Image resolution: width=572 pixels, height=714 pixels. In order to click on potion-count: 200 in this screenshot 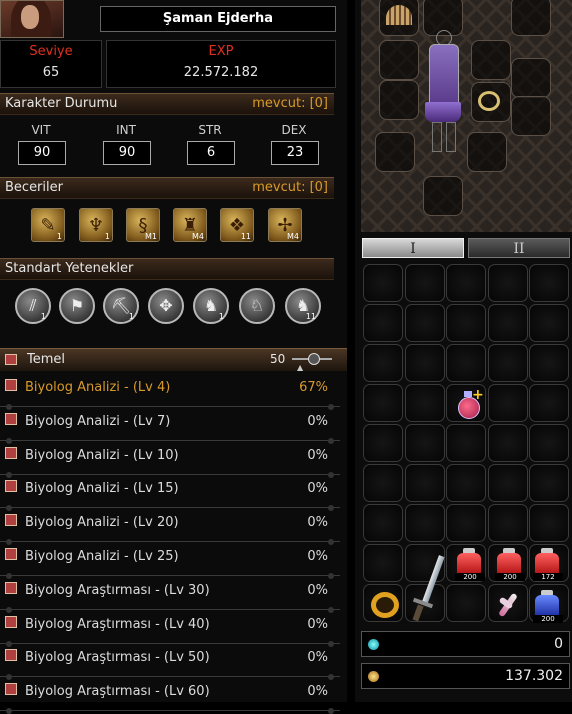, I will do `click(470, 577)`.